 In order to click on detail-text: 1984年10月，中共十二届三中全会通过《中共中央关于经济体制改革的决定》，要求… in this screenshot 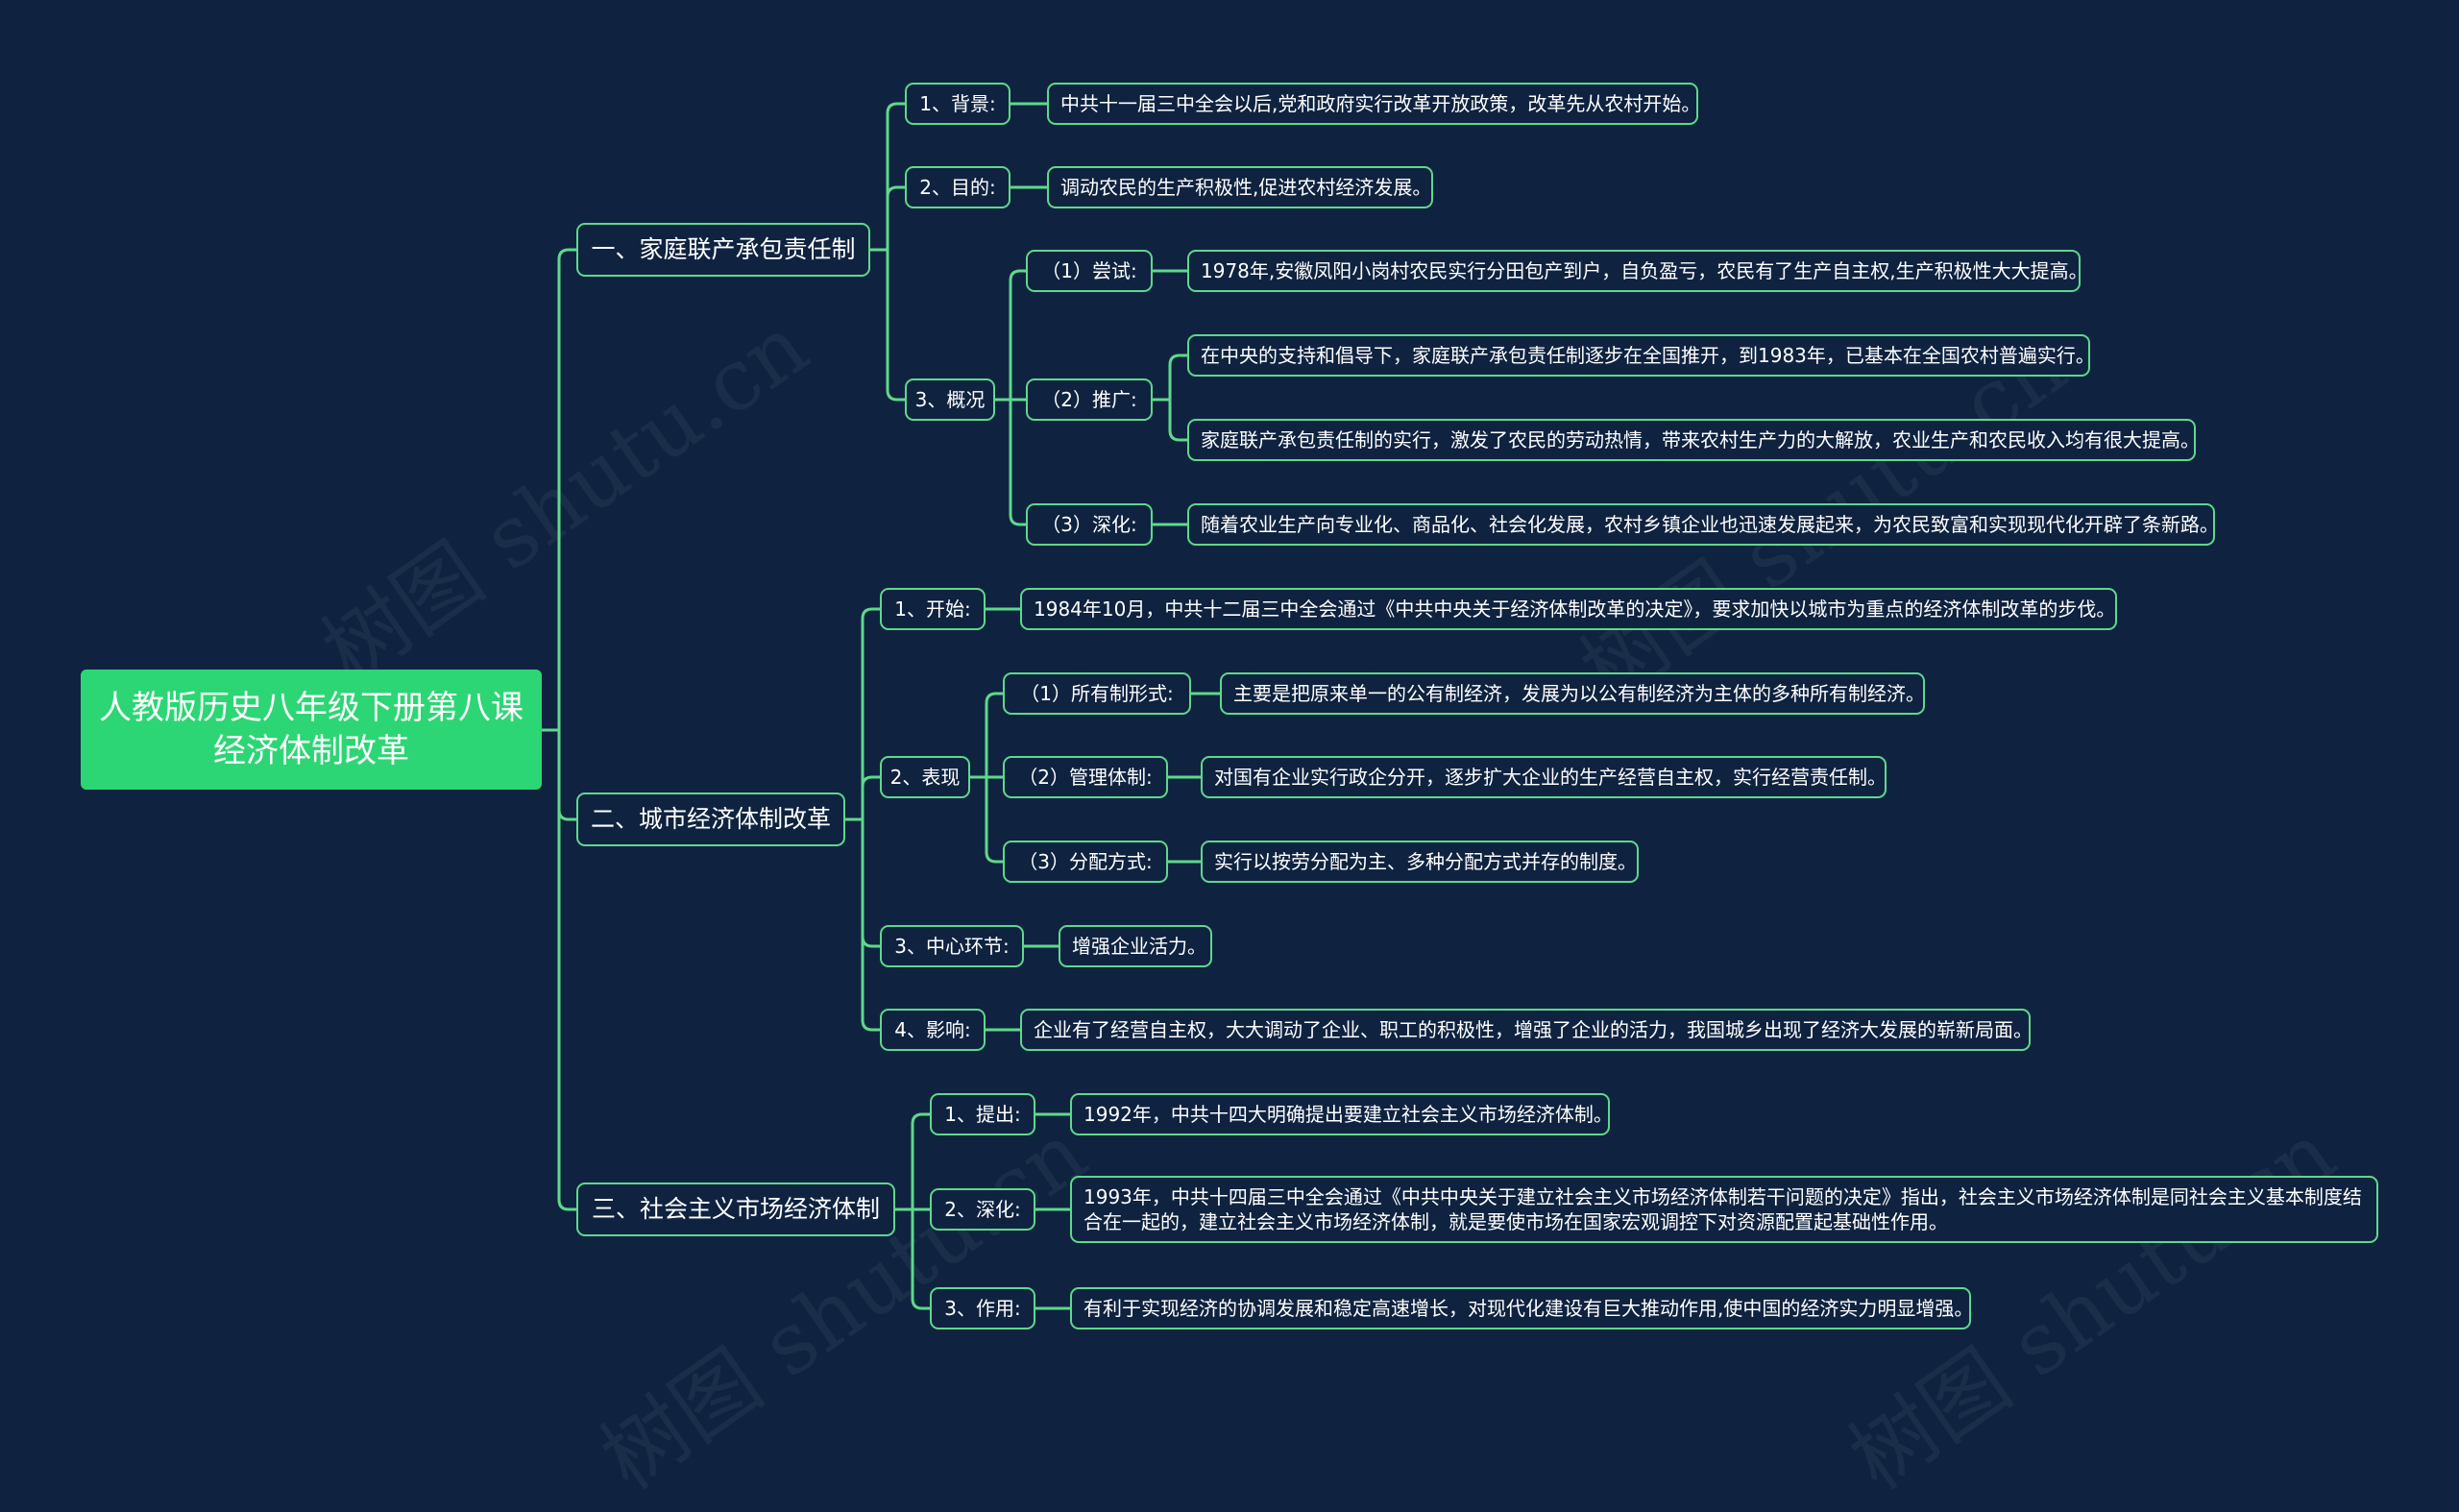, I will do `click(1568, 609)`.